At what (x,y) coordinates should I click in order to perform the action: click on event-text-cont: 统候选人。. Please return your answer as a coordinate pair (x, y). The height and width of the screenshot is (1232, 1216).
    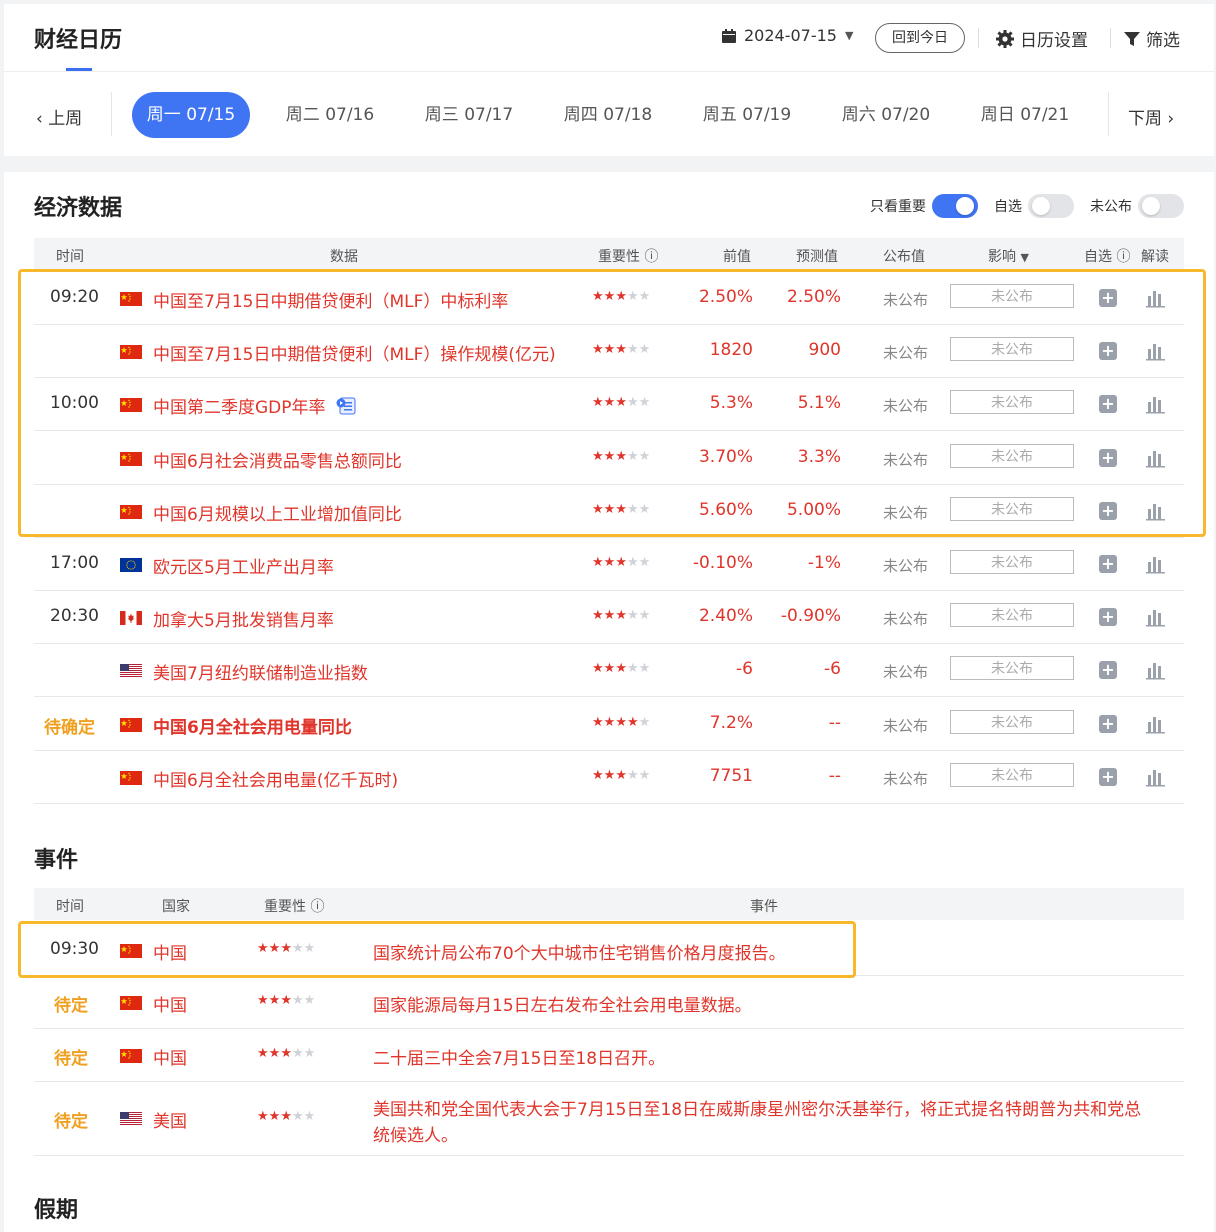
    Looking at the image, I should click on (415, 1136).